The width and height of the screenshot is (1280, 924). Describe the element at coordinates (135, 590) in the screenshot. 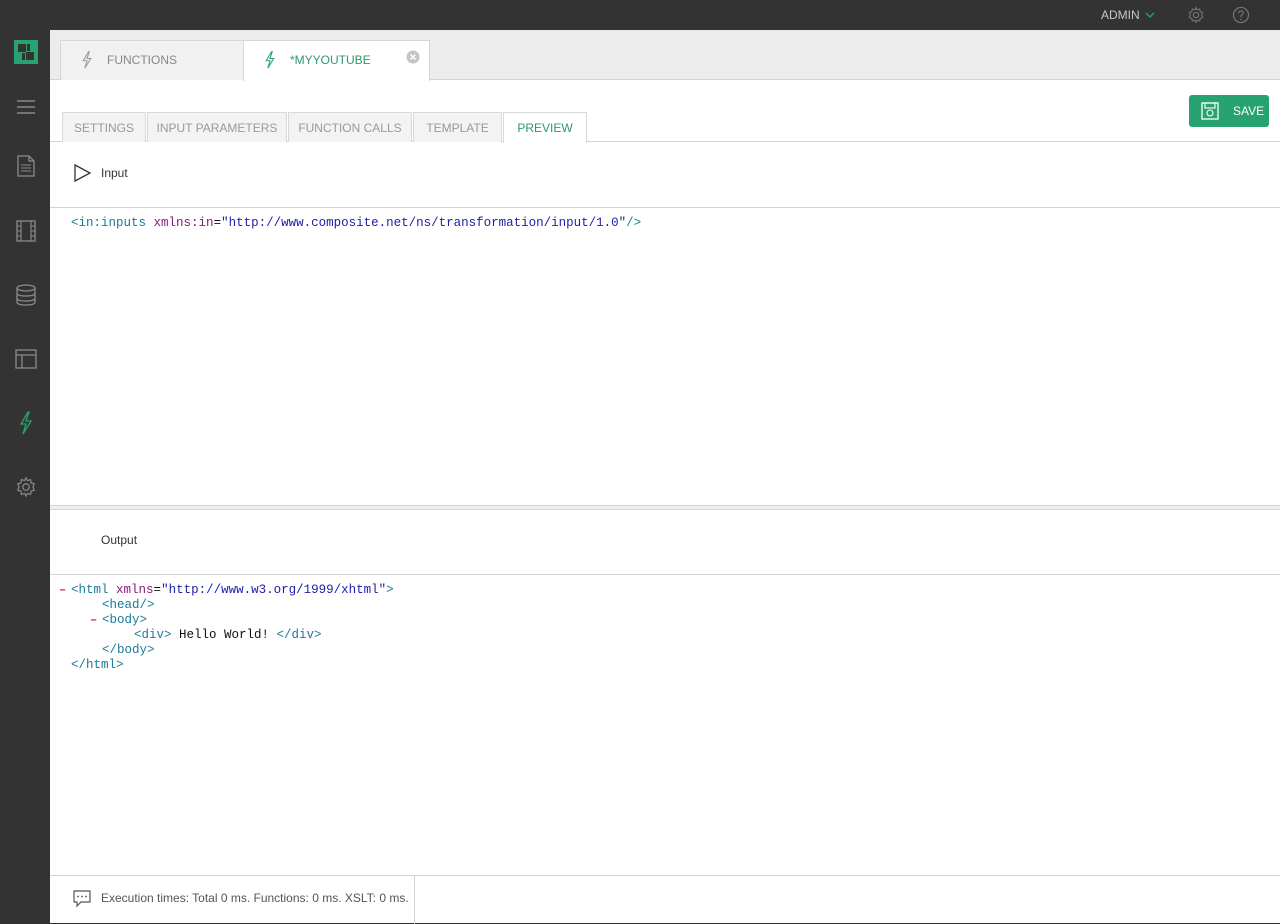

I see `code-attr: xmlns` at that location.